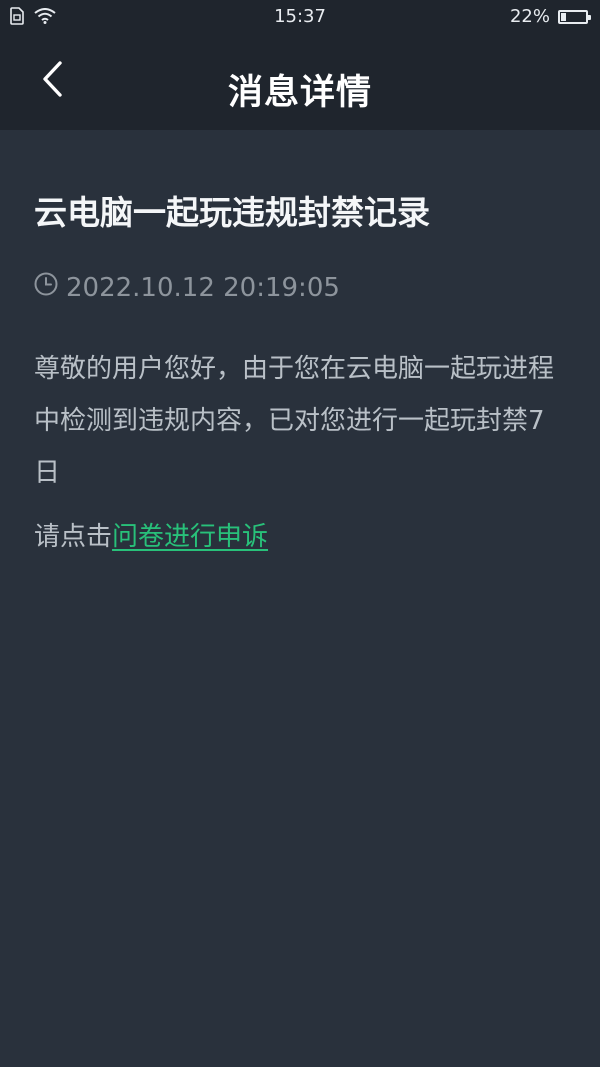 This screenshot has width=600, height=1067. What do you see at coordinates (203, 287) in the screenshot?
I see `message-timestamp: 2022.10.12 20:19:05` at bounding box center [203, 287].